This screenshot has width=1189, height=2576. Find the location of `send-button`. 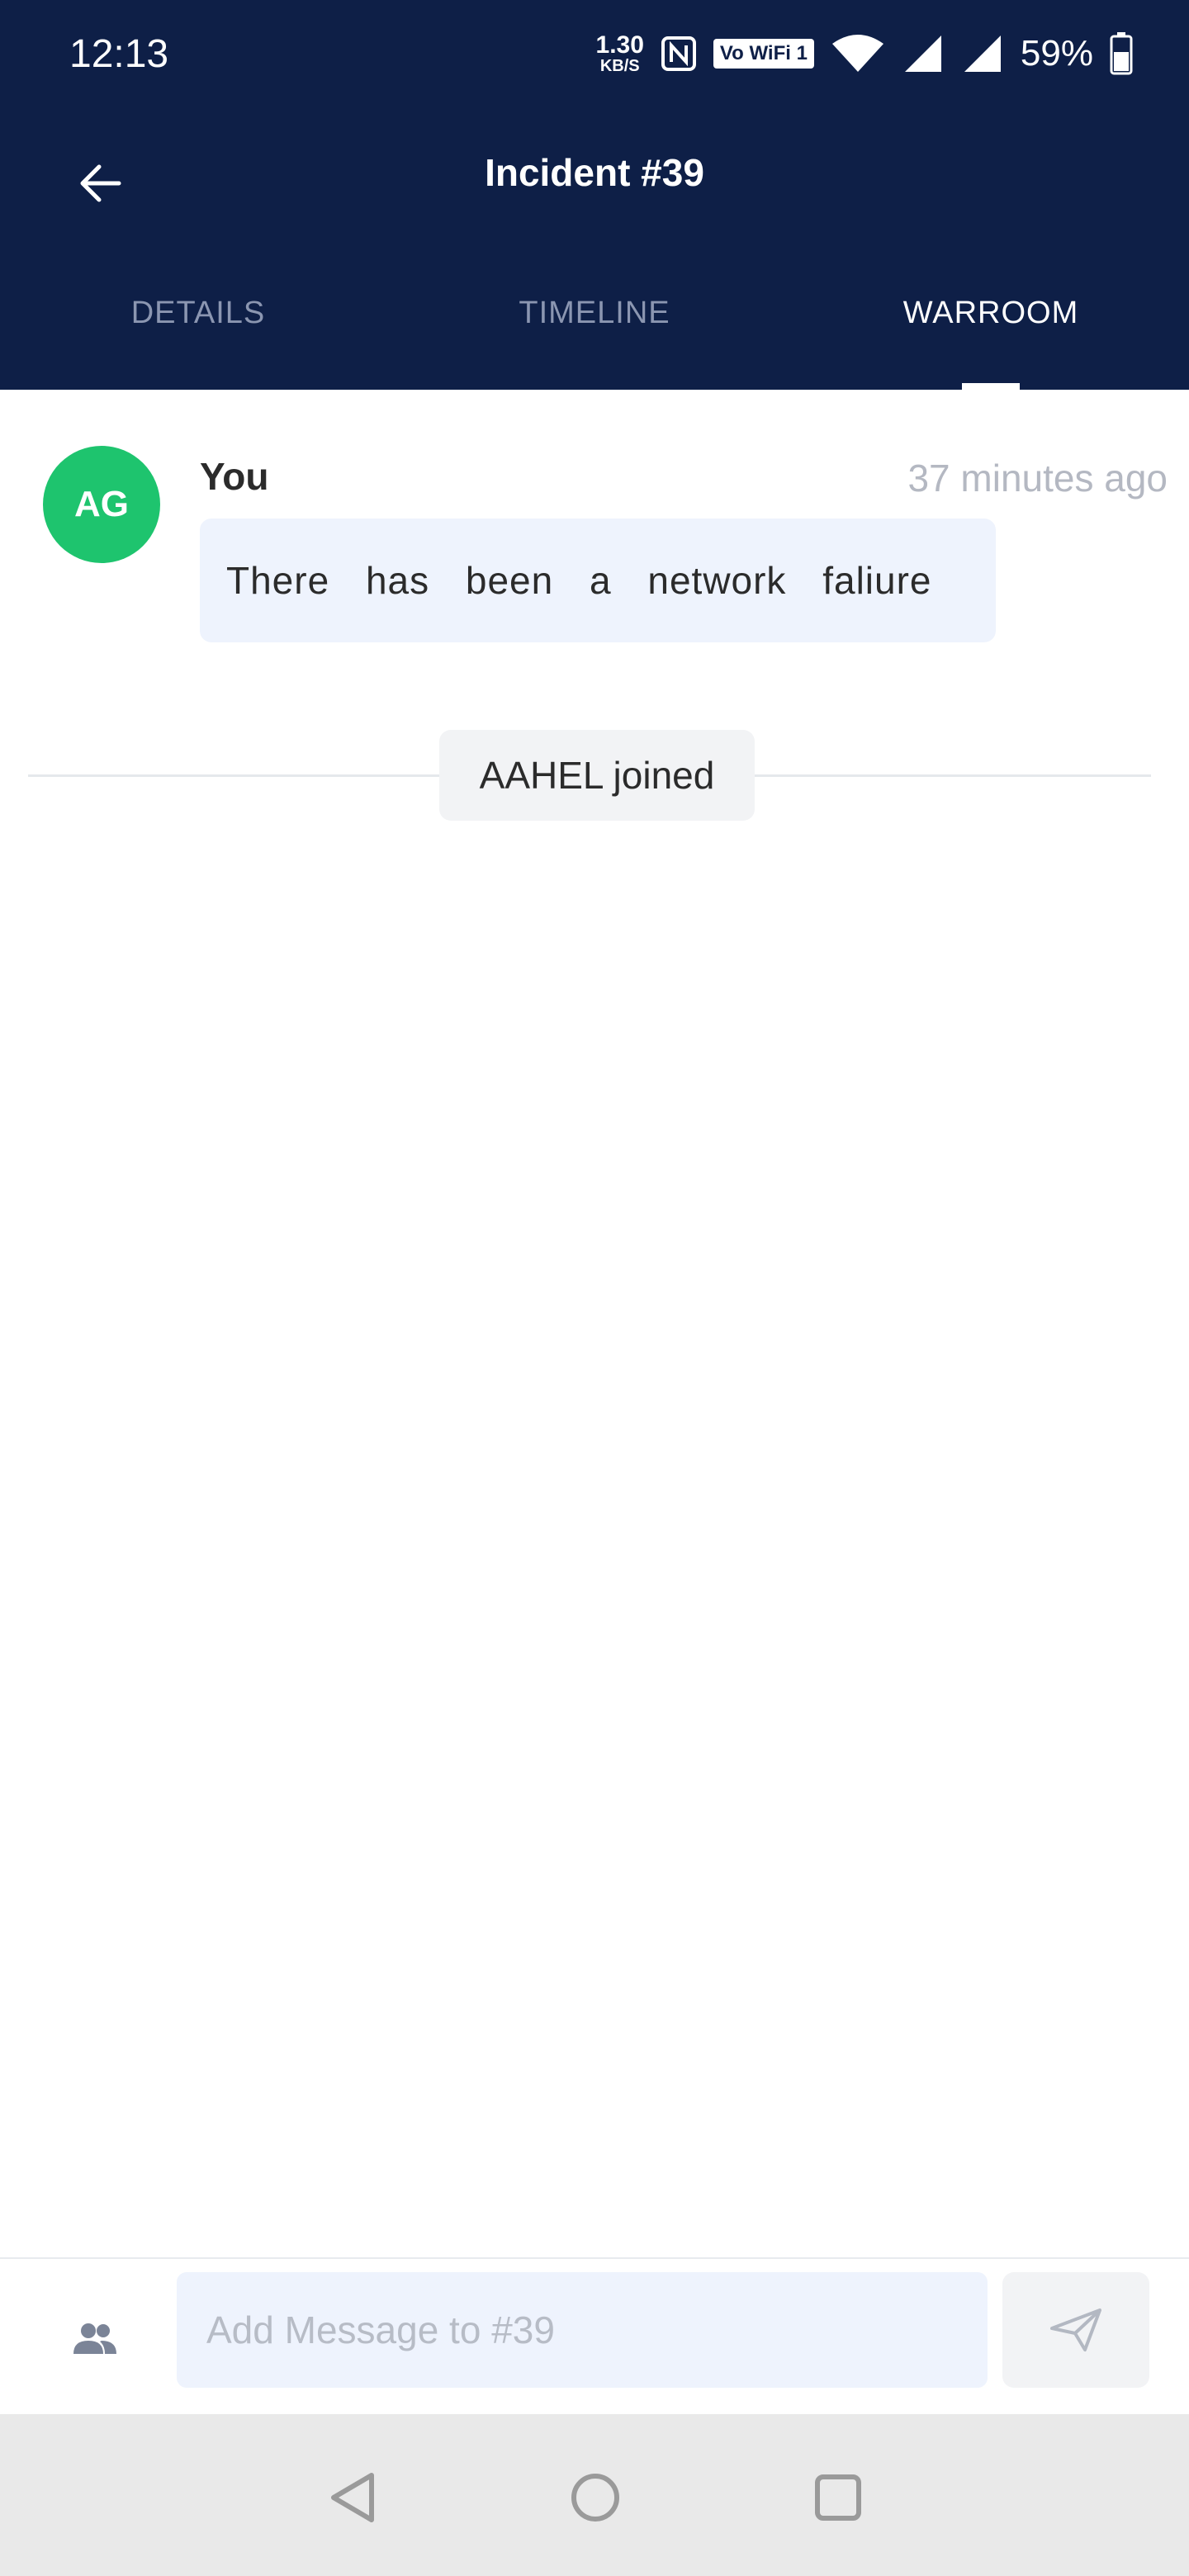

send-button is located at coordinates (1075, 2330).